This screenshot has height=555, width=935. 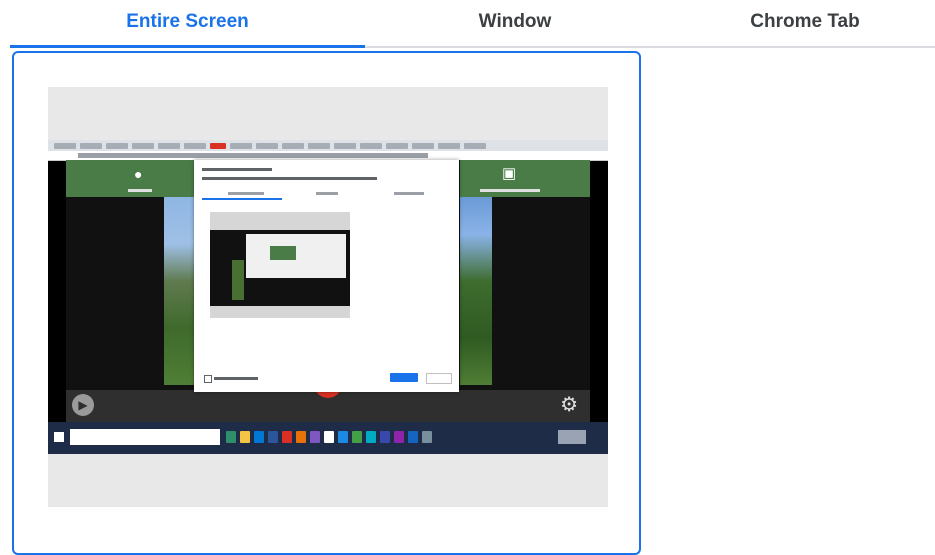 I want to click on taskbar-clock, so click(x=572, y=437).